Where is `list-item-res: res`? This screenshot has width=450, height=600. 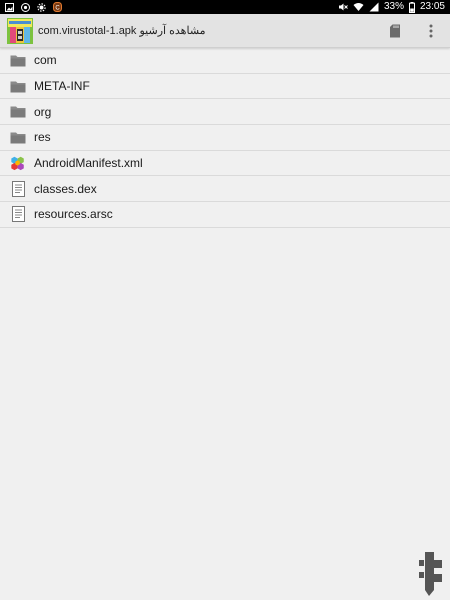
list-item-res: res is located at coordinates (225, 138).